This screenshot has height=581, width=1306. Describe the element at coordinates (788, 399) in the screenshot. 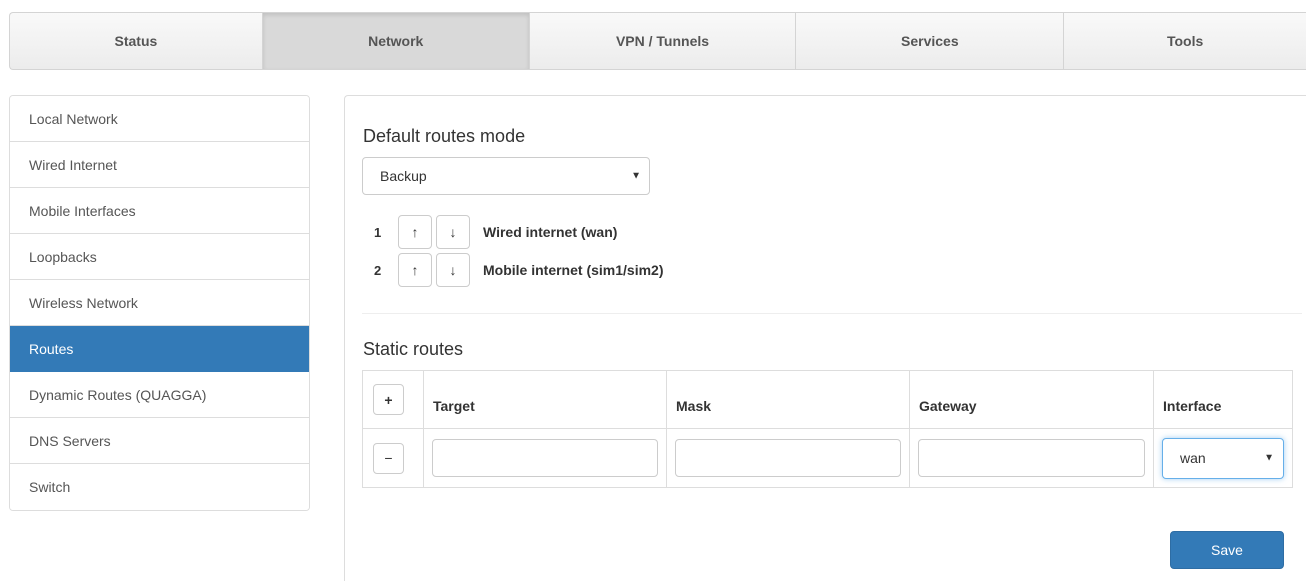

I see `column-header-mask: Mask` at that location.